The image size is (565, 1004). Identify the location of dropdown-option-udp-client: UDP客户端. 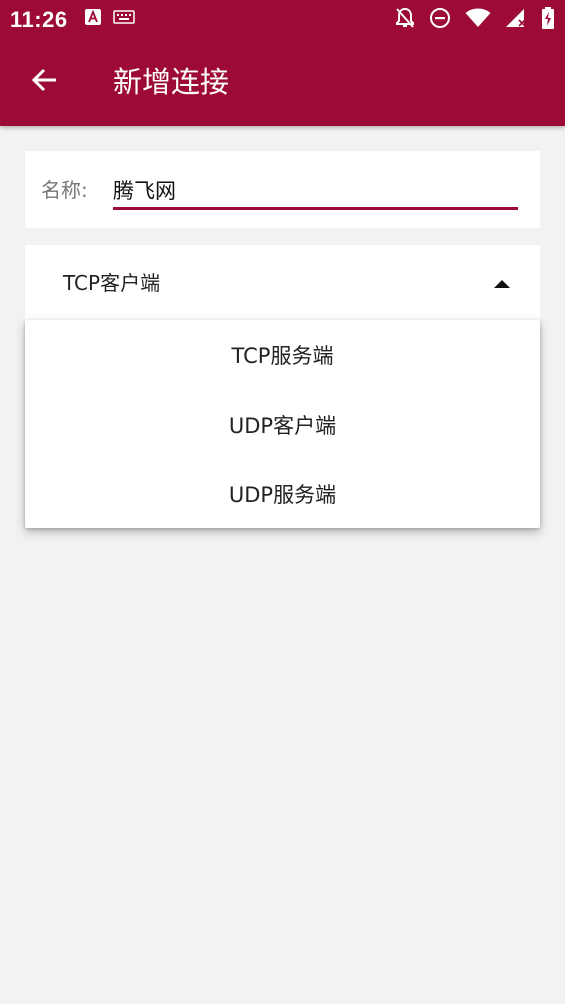
(282, 424).